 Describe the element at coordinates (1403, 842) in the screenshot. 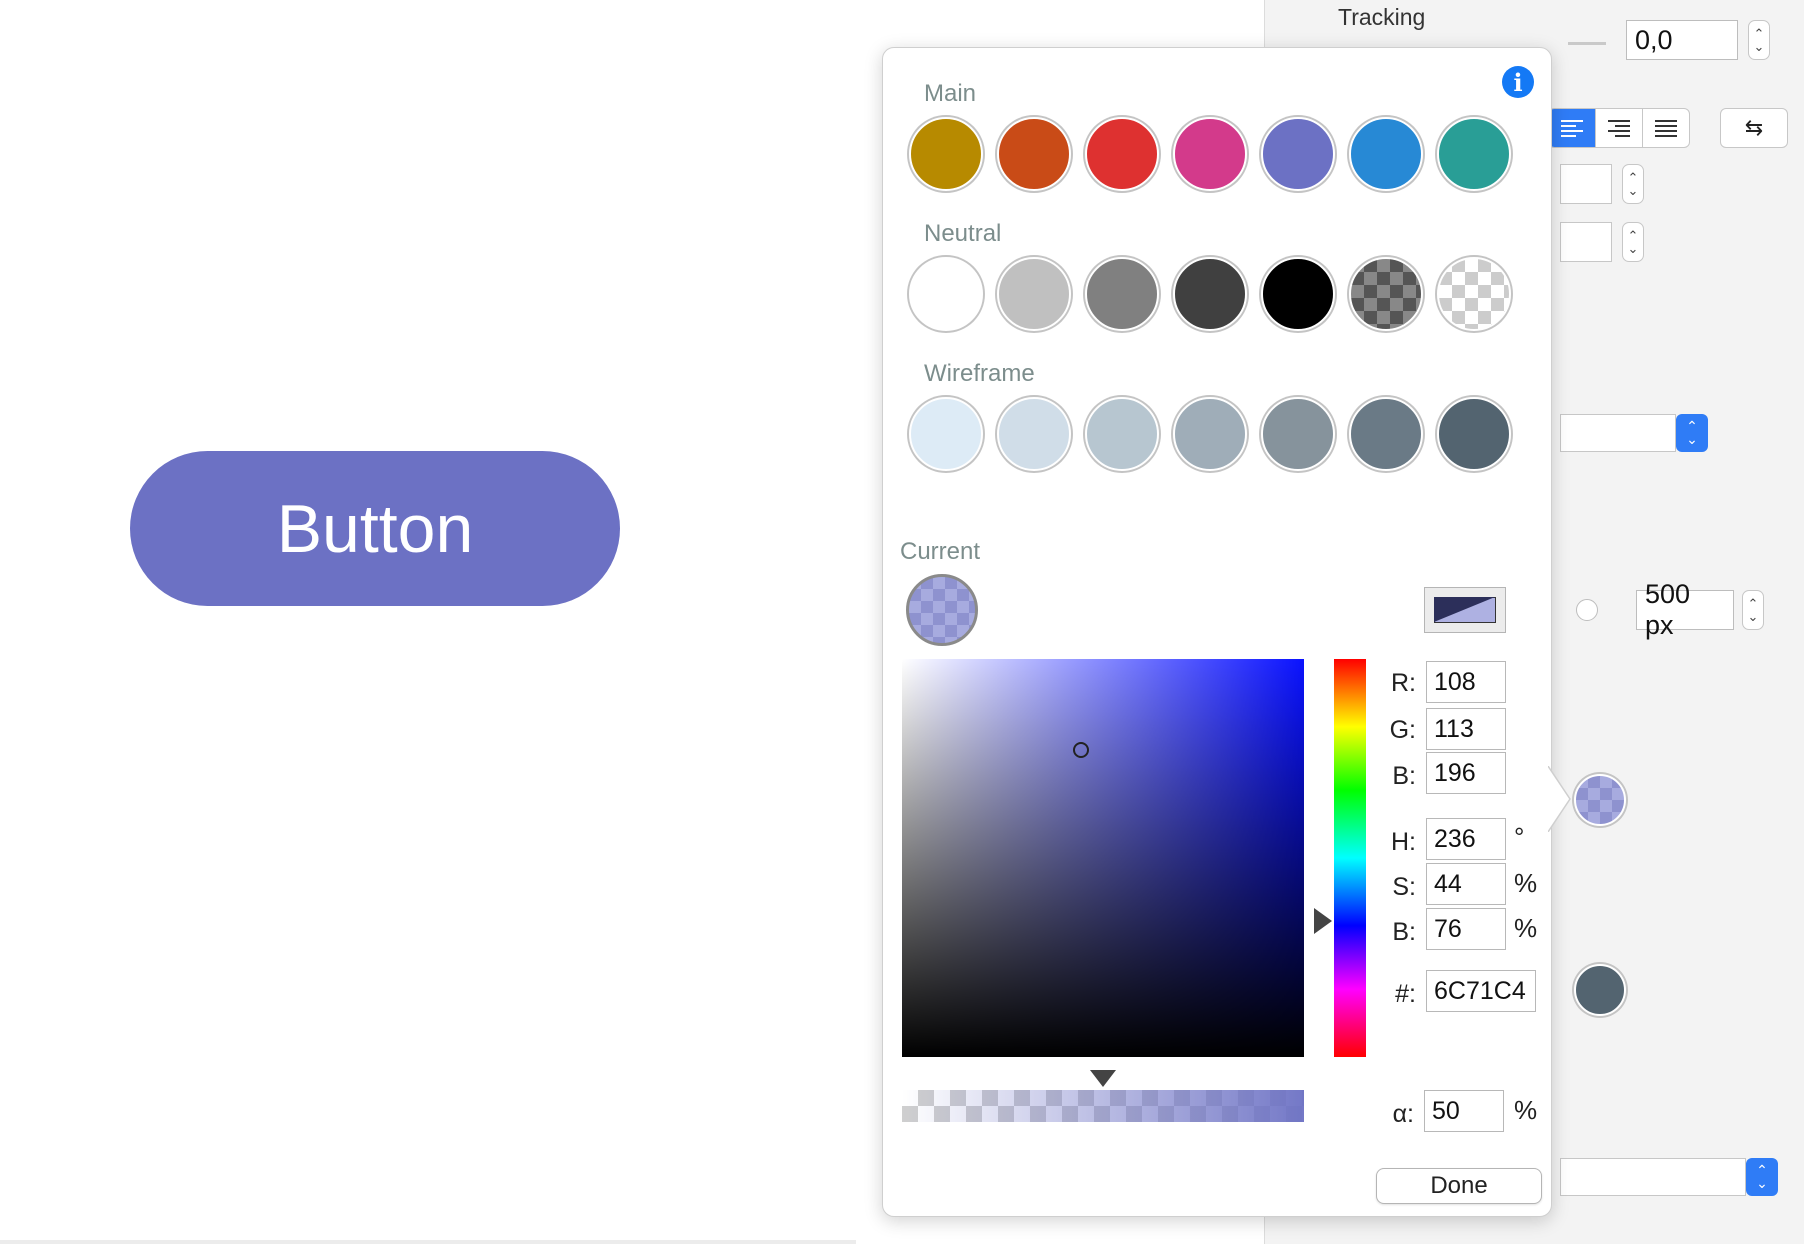

I see `h-label: H:` at that location.